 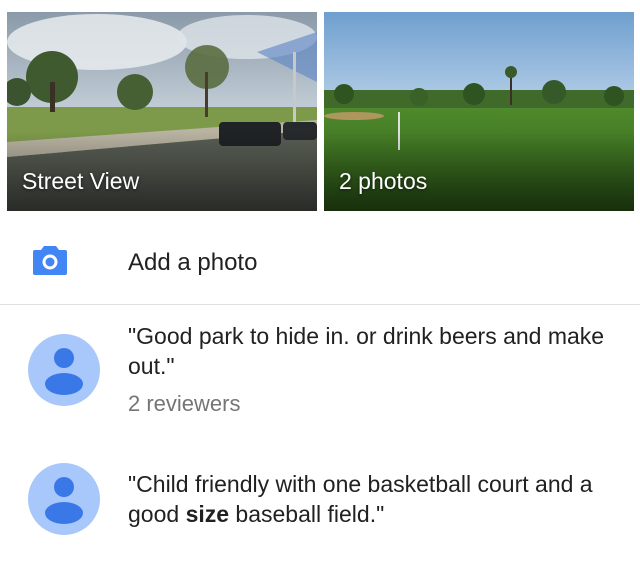 What do you see at coordinates (207, 514) in the screenshot?
I see `review-quote-highlight: size` at bounding box center [207, 514].